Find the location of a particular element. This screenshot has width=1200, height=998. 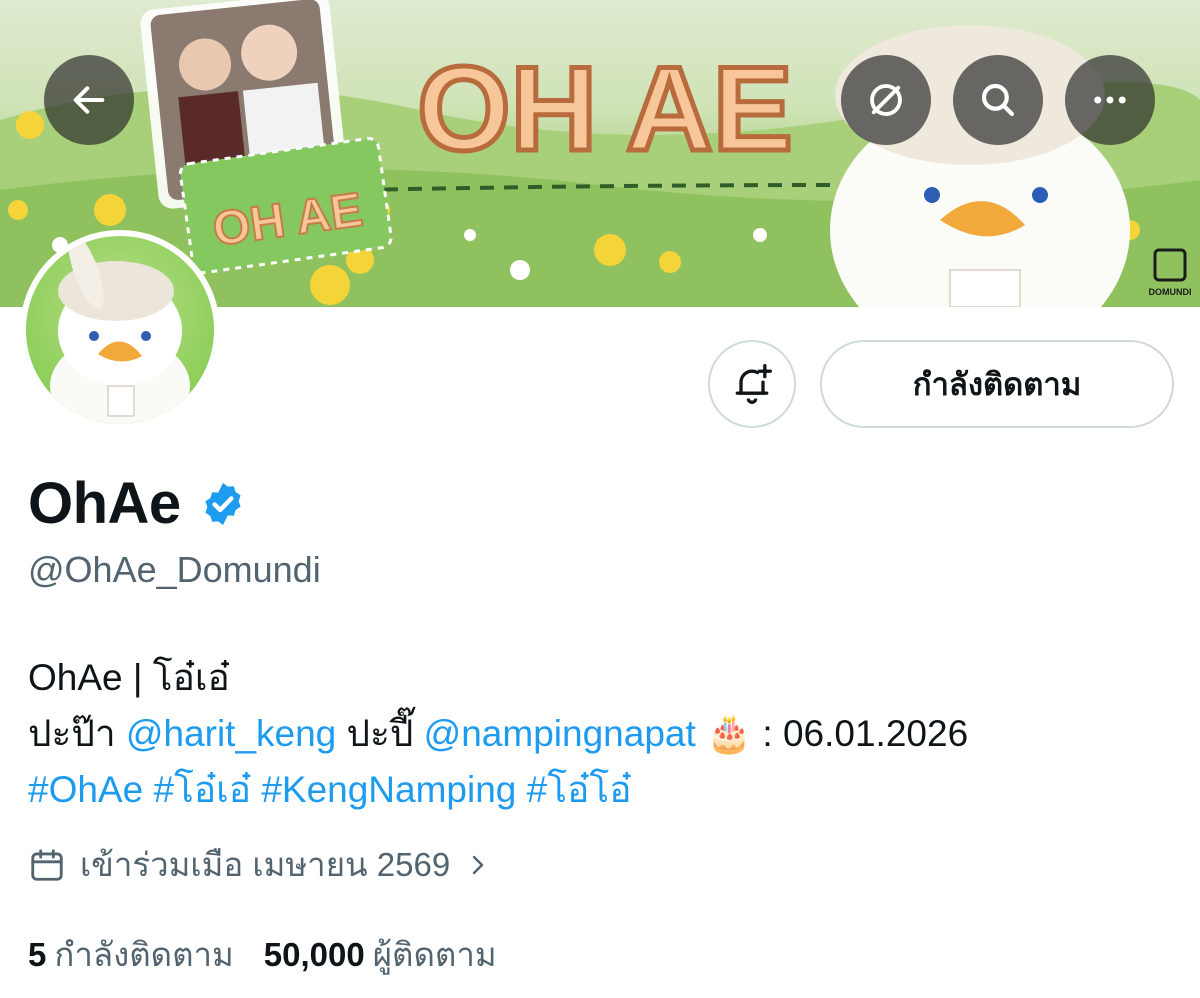

search-button is located at coordinates (998, 100).